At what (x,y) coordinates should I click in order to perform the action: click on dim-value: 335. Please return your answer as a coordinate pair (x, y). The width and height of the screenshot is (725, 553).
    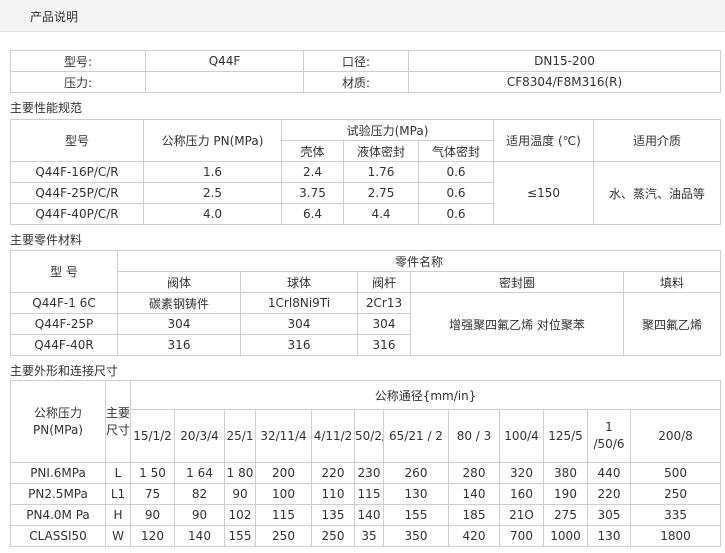
    Looking at the image, I should click on (675, 515).